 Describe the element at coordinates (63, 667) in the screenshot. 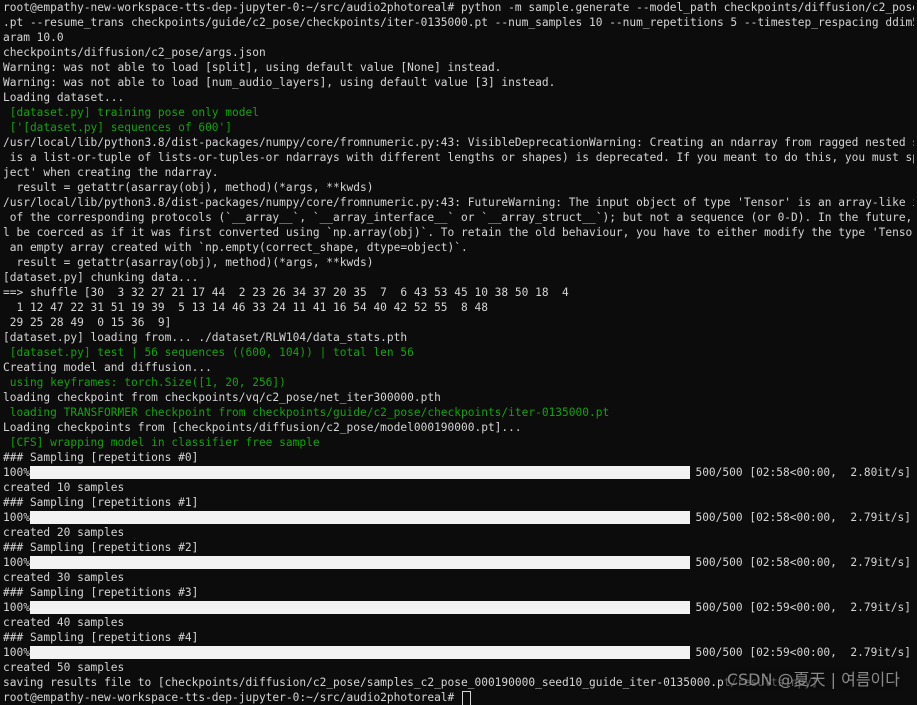

I see `output-text: created 50 samples` at that location.